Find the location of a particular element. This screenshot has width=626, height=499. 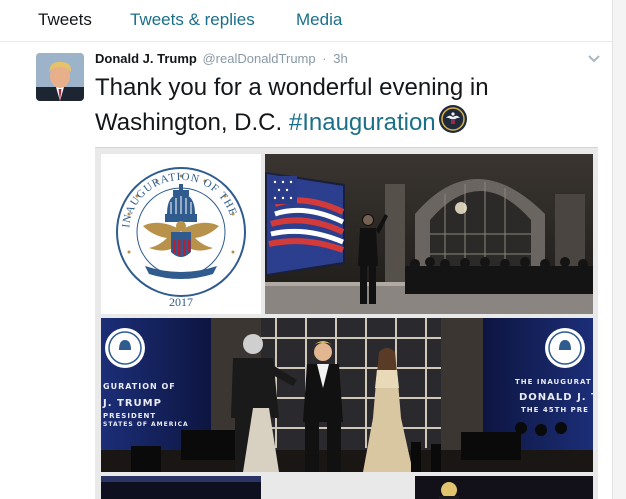

tweet-header: Donald J. Trump @realDonaldTrump · 3h is located at coordinates (221, 59).